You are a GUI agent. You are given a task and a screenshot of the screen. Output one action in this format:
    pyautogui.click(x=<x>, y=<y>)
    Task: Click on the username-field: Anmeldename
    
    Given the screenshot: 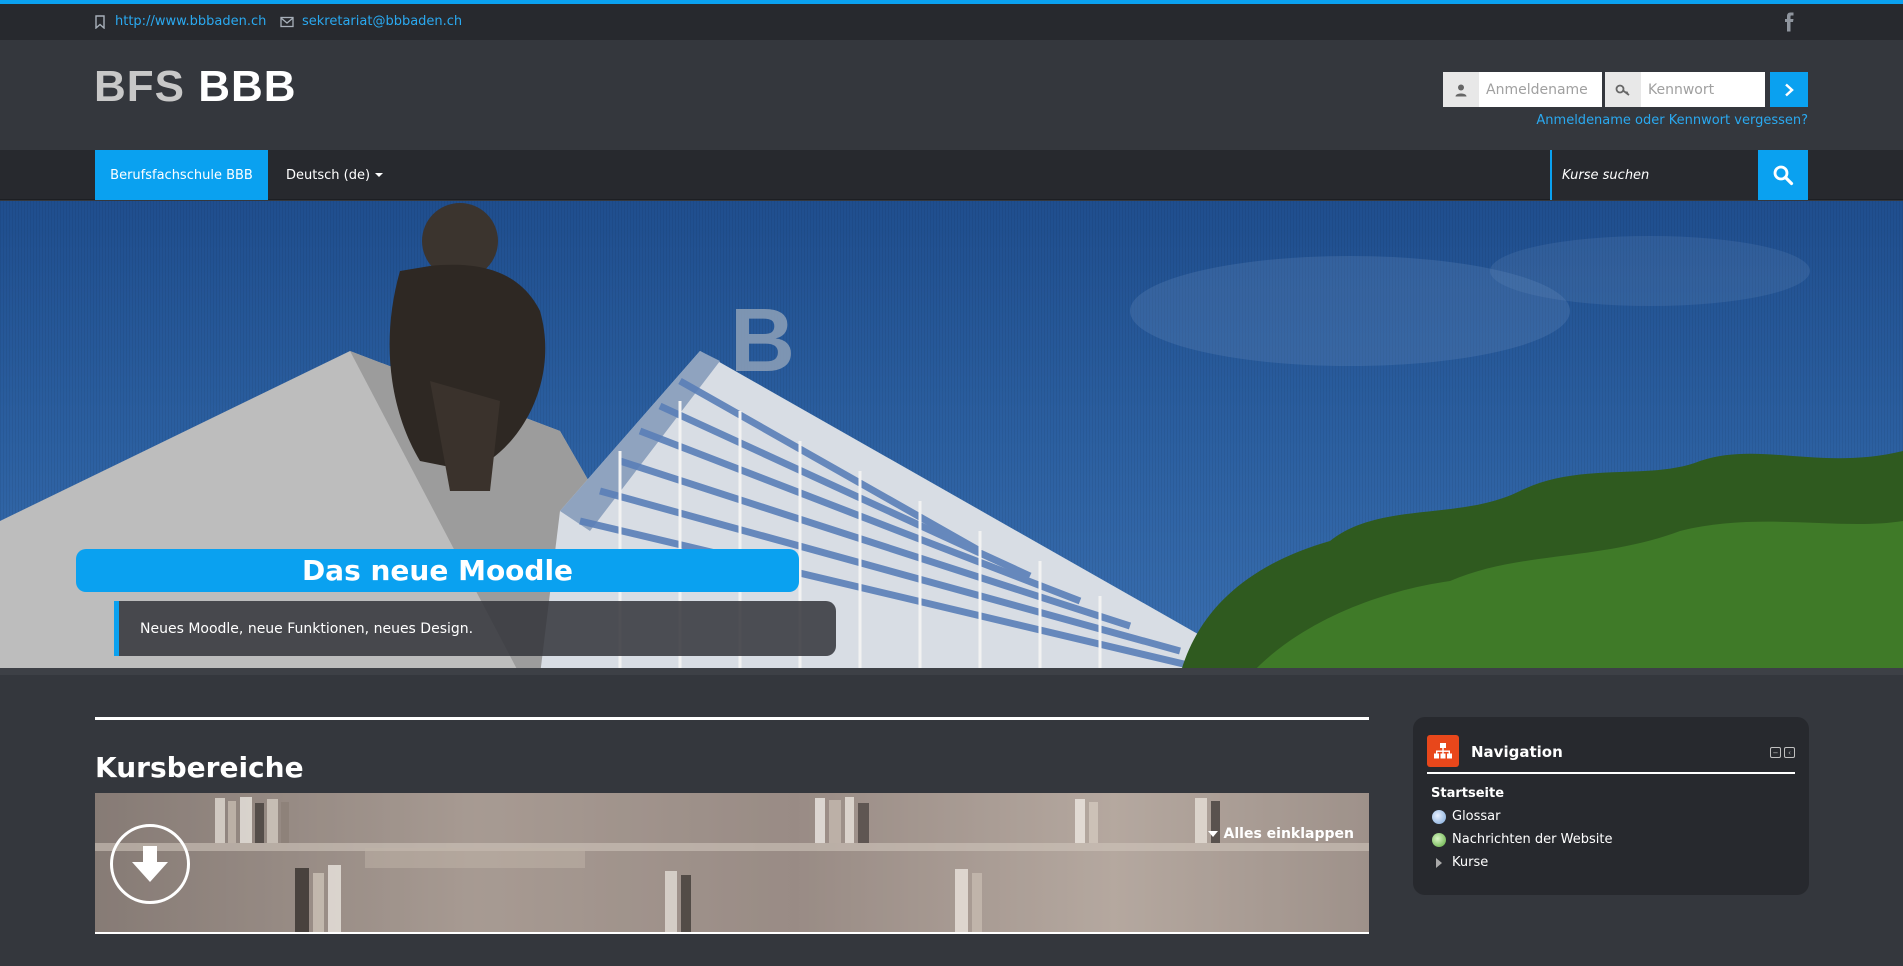 What is the action you would take?
    pyautogui.click(x=1522, y=89)
    